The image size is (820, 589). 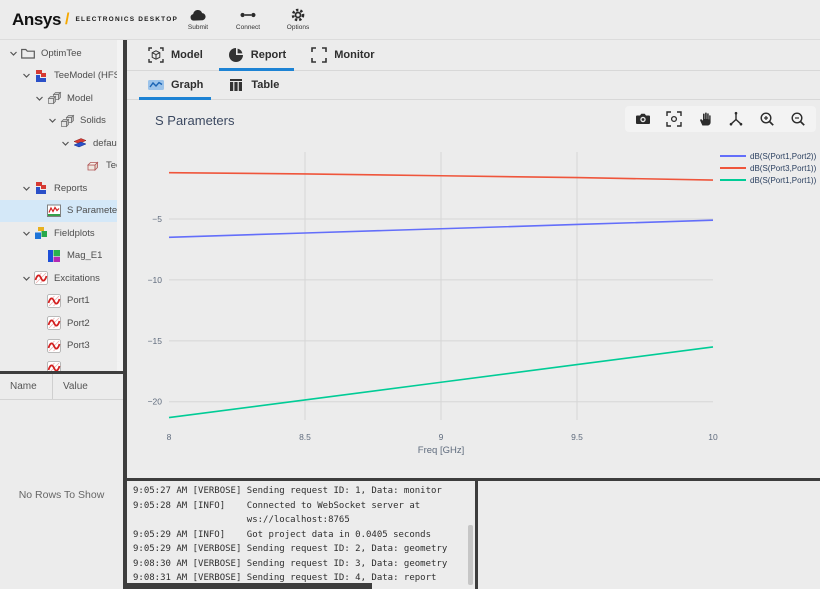 I want to click on tree-item-partial, so click(x=61, y=364).